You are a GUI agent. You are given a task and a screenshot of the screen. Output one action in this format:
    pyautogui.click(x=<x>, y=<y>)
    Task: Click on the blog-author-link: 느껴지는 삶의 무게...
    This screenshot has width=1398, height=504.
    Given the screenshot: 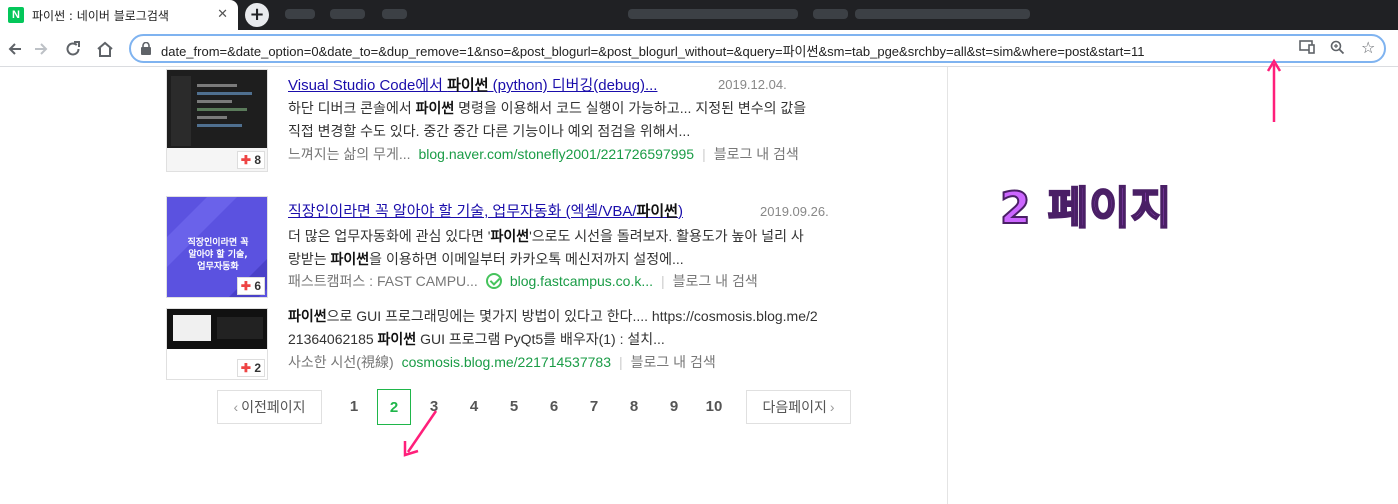 What is the action you would take?
    pyautogui.click(x=349, y=154)
    